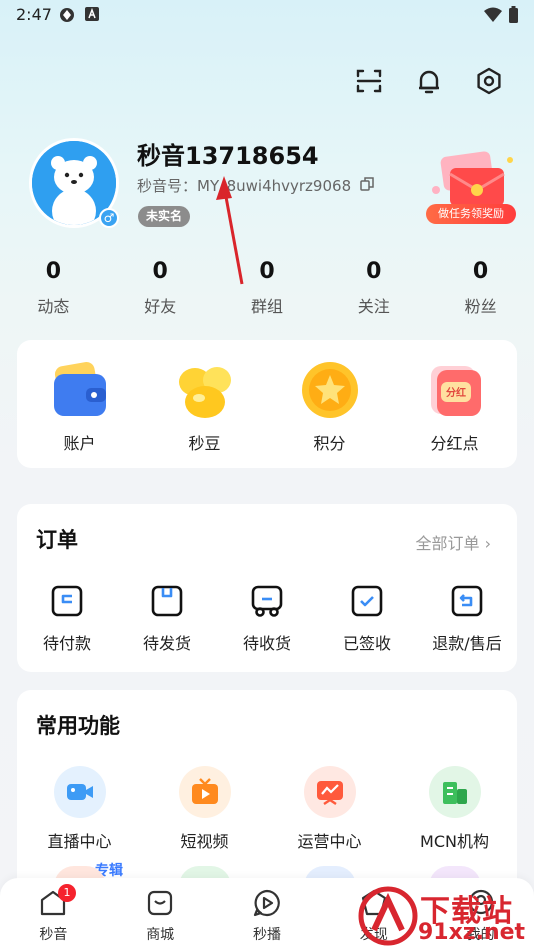 This screenshot has height=950, width=534. What do you see at coordinates (244, 186) in the screenshot?
I see `user-id: 秒音号：MY_8uwi4hvyrz9068` at bounding box center [244, 186].